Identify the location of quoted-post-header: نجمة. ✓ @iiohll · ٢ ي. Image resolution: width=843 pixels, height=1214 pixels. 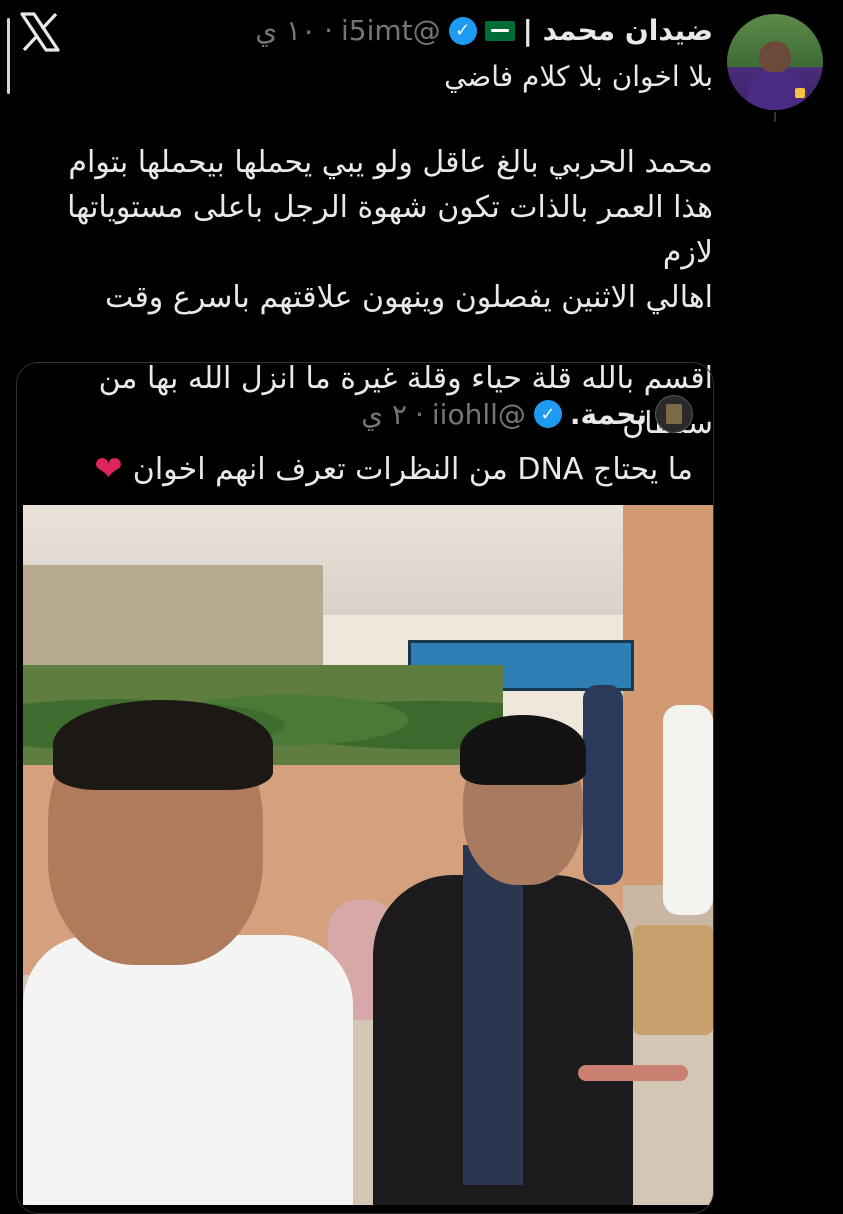
(527, 414).